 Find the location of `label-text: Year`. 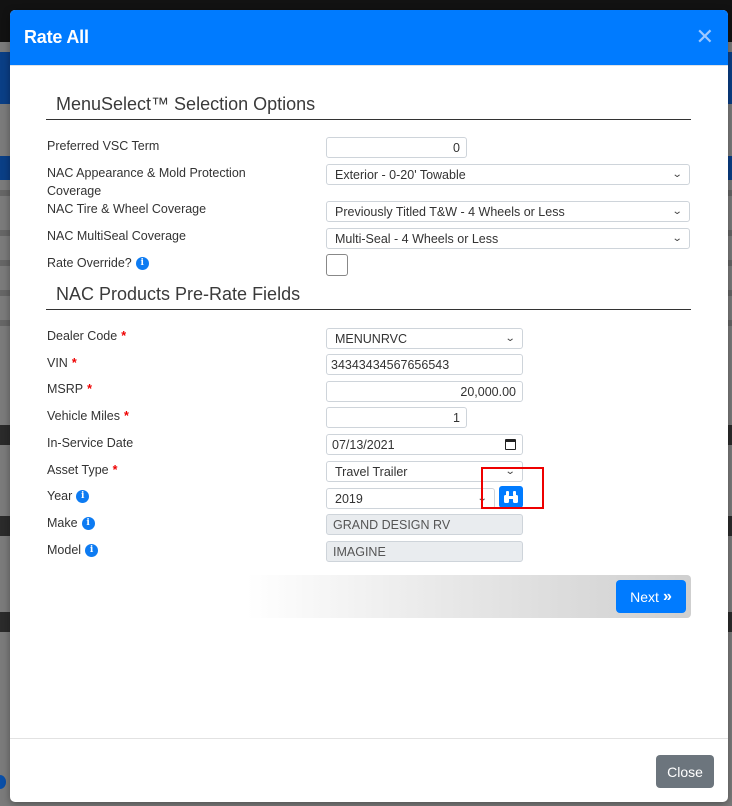

label-text: Year is located at coordinates (60, 496).